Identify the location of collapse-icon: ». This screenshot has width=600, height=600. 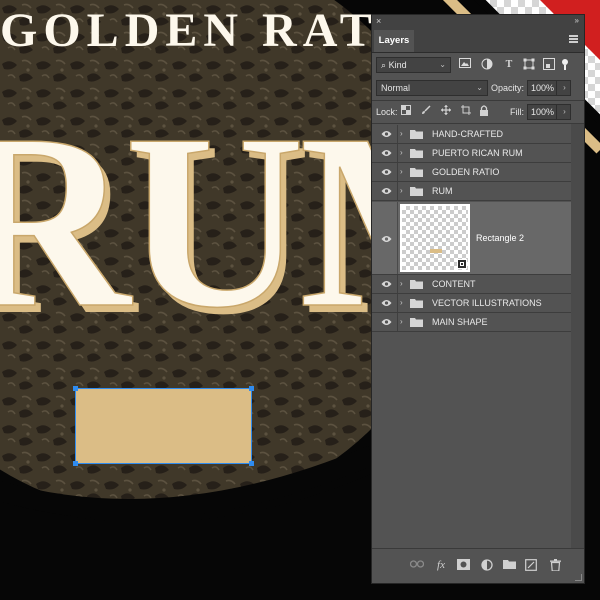
(577, 21).